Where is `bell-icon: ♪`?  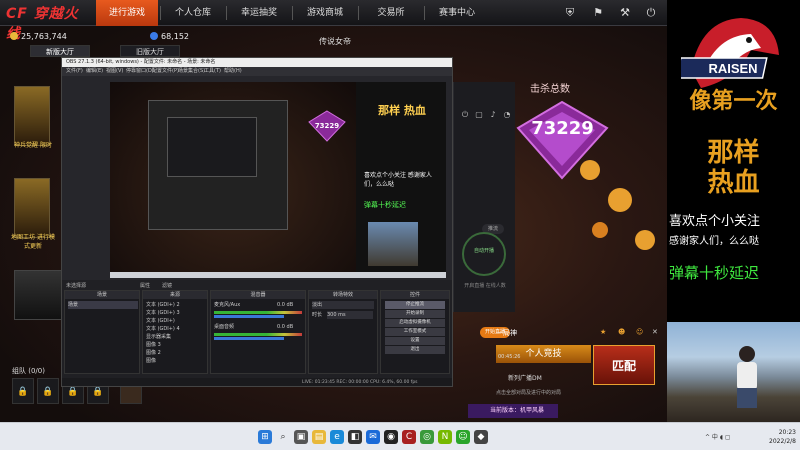 bell-icon: ♪ is located at coordinates (493, 115).